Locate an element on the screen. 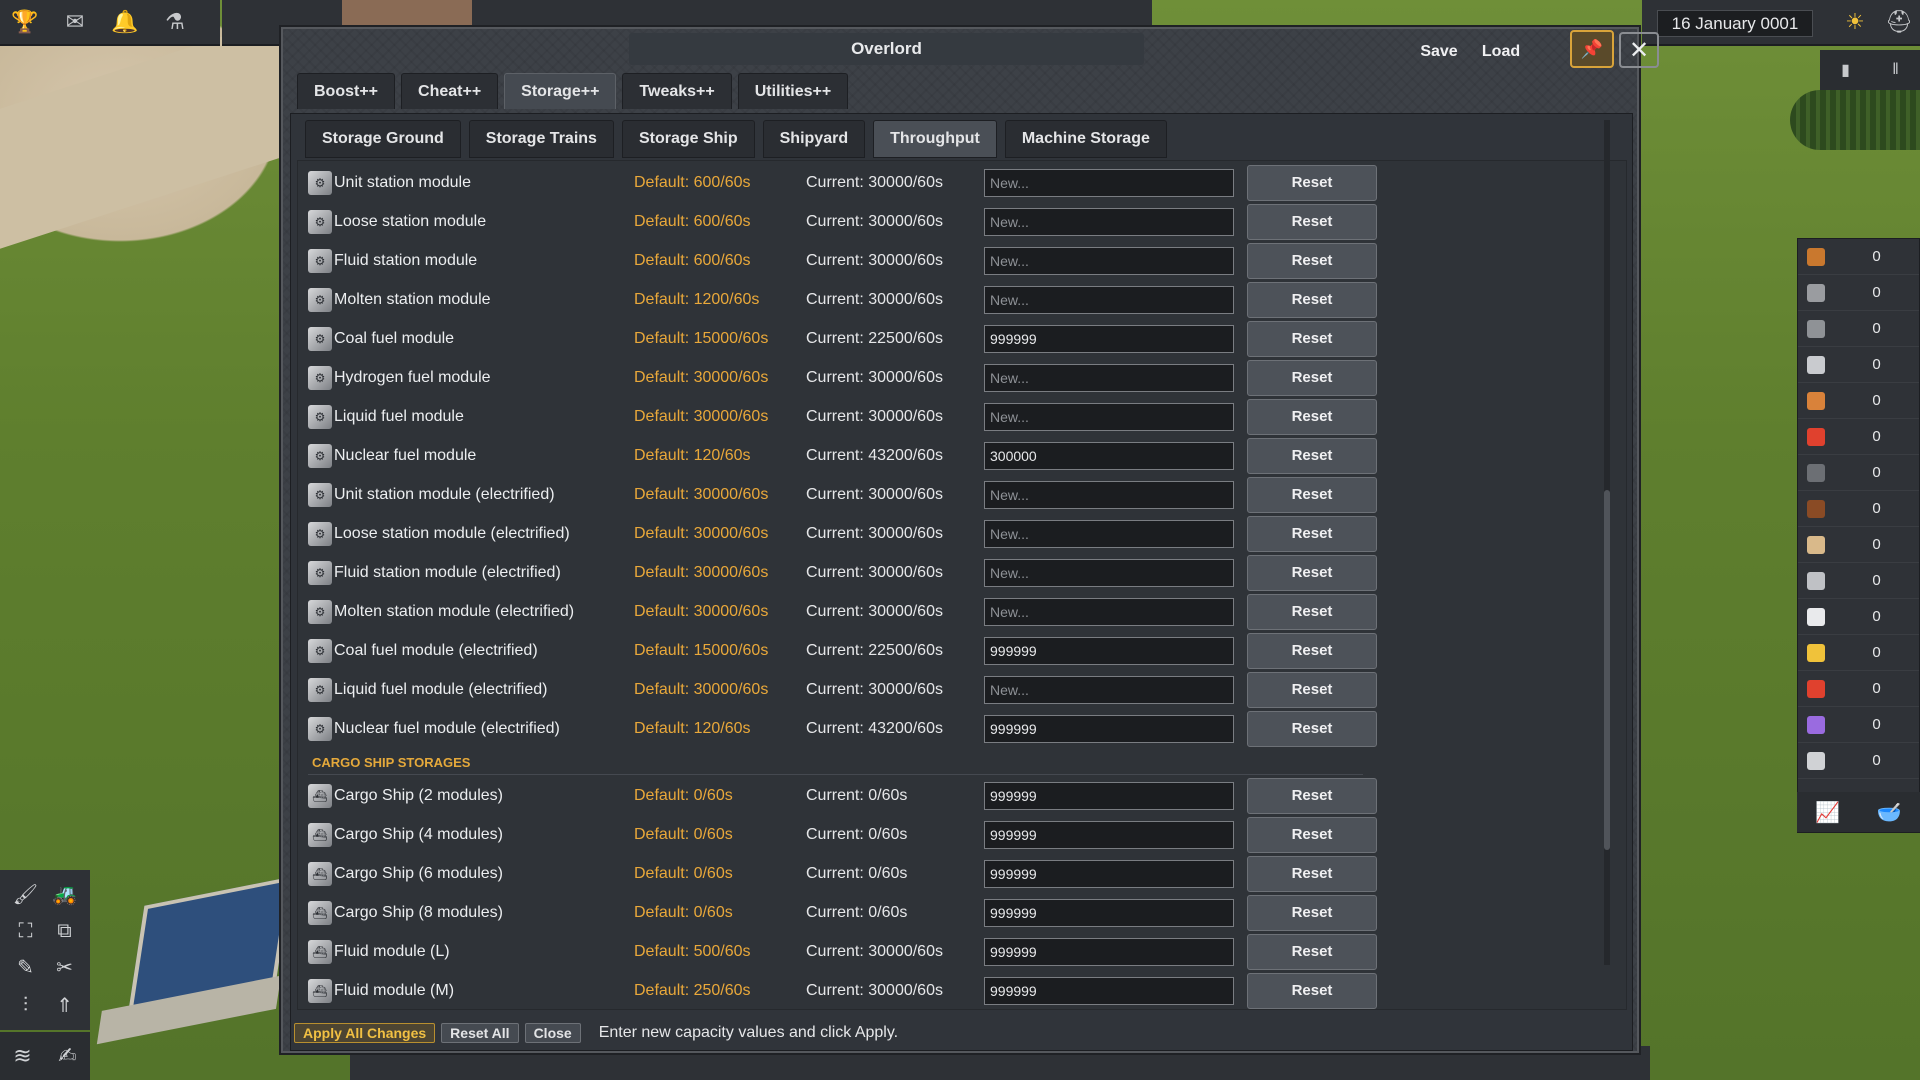 The height and width of the screenshot is (1080, 1920). brush-icon: 🖌 is located at coordinates (25, 895).